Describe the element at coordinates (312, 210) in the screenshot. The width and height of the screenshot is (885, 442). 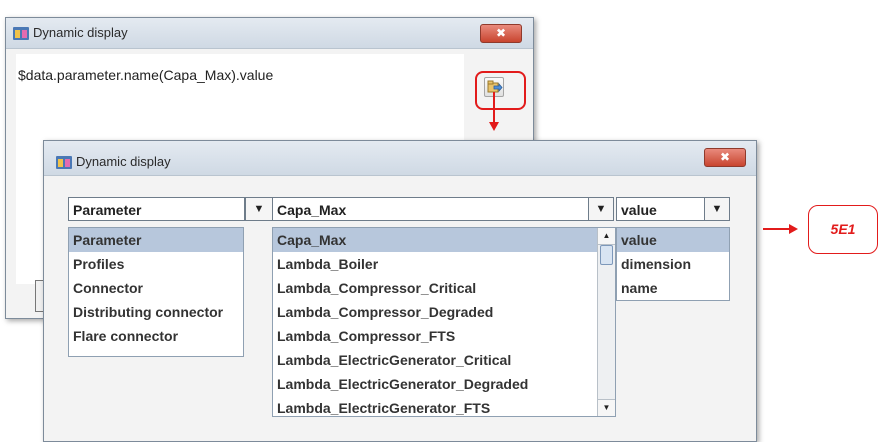
I see `name-combo-value: Capa_Max` at that location.